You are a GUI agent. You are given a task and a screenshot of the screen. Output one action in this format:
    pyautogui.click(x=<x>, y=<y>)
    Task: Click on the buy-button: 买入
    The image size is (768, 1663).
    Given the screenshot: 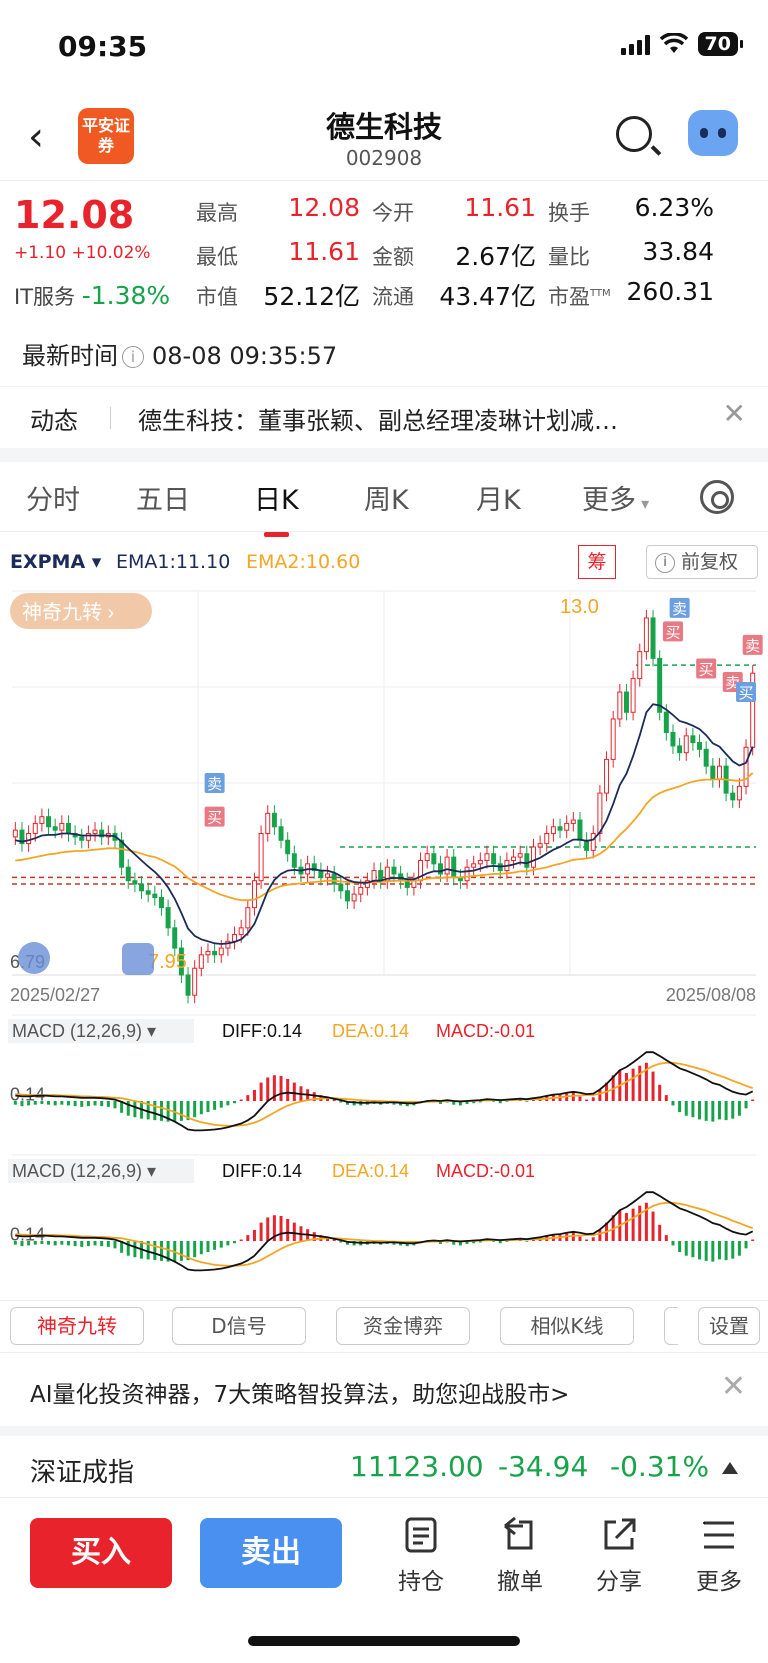 What is the action you would take?
    pyautogui.click(x=101, y=1553)
    